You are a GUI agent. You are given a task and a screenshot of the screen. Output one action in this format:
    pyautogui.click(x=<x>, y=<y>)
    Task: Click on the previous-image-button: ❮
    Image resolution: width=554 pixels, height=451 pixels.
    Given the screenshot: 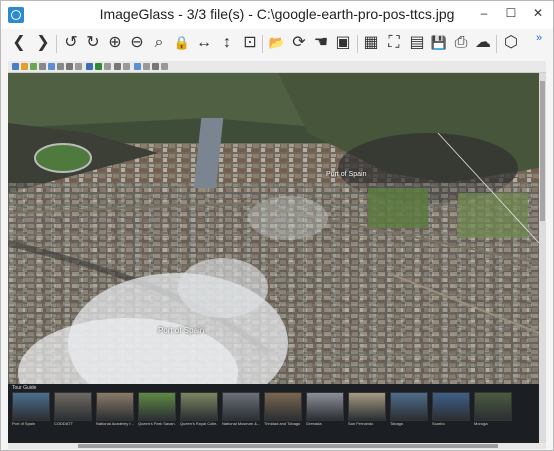 What is the action you would take?
    pyautogui.click(x=19, y=43)
    